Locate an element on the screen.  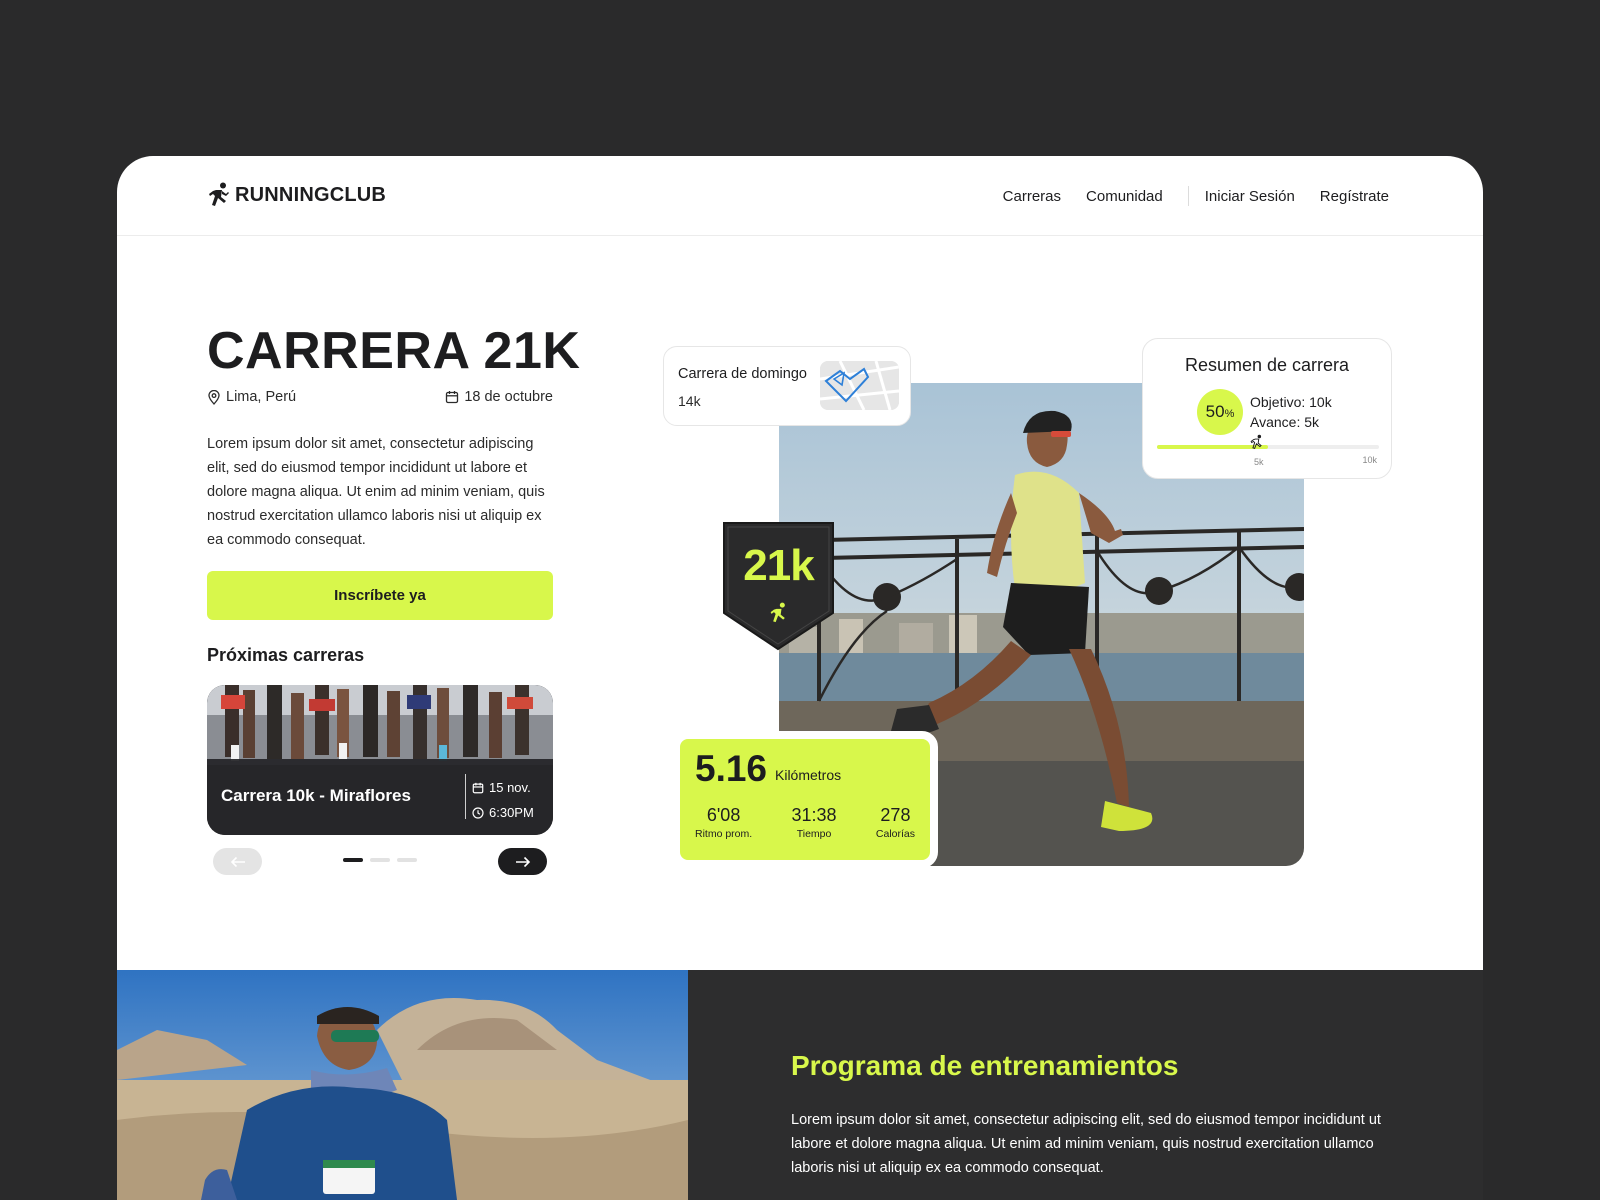
brand-name: RUNNINGCLUB is located at coordinates (311, 194).